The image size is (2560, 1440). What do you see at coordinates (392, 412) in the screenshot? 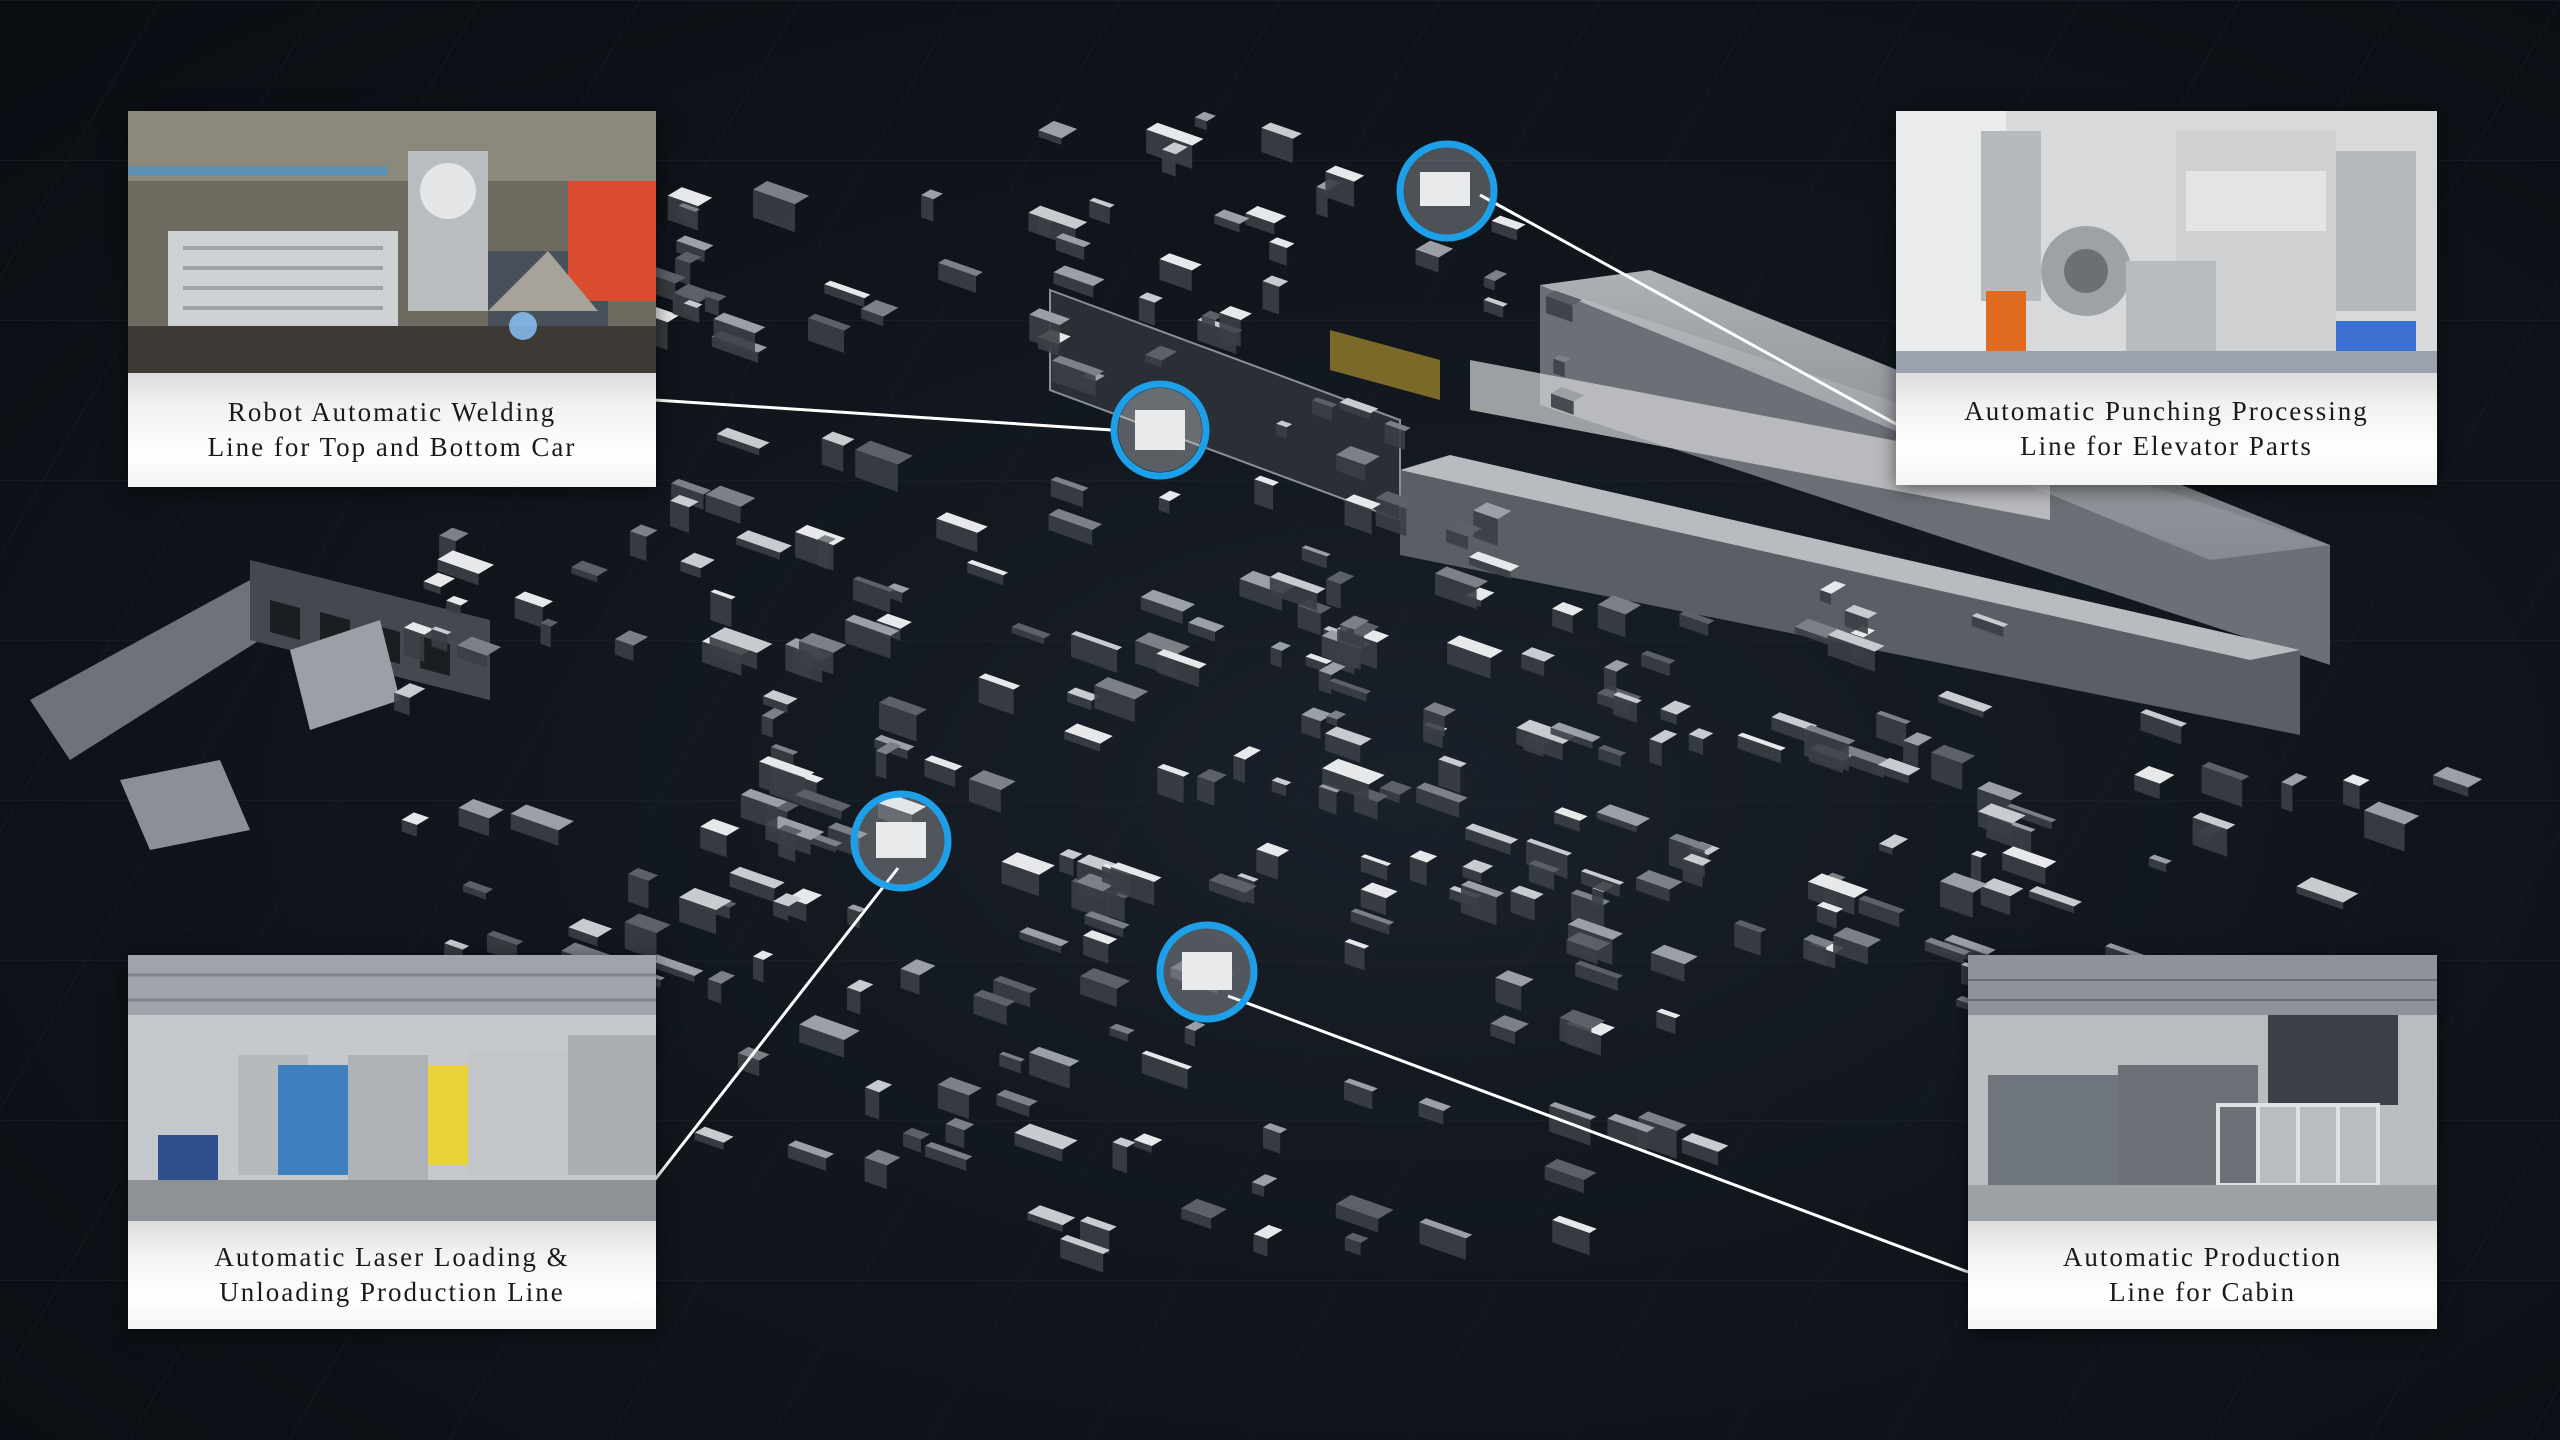
I see `callout-welding-title-line1: Robot Automatic Welding` at bounding box center [392, 412].